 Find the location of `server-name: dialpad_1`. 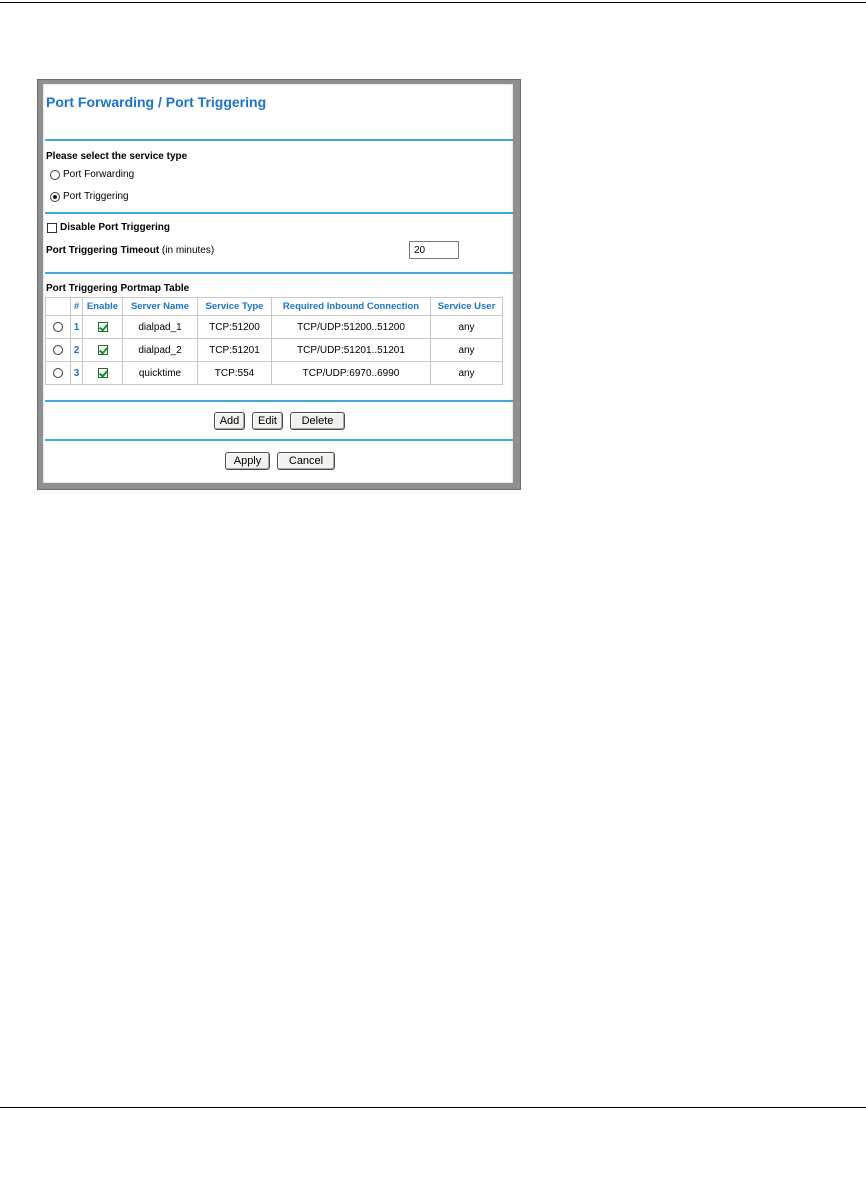

server-name: dialpad_1 is located at coordinates (160, 327).